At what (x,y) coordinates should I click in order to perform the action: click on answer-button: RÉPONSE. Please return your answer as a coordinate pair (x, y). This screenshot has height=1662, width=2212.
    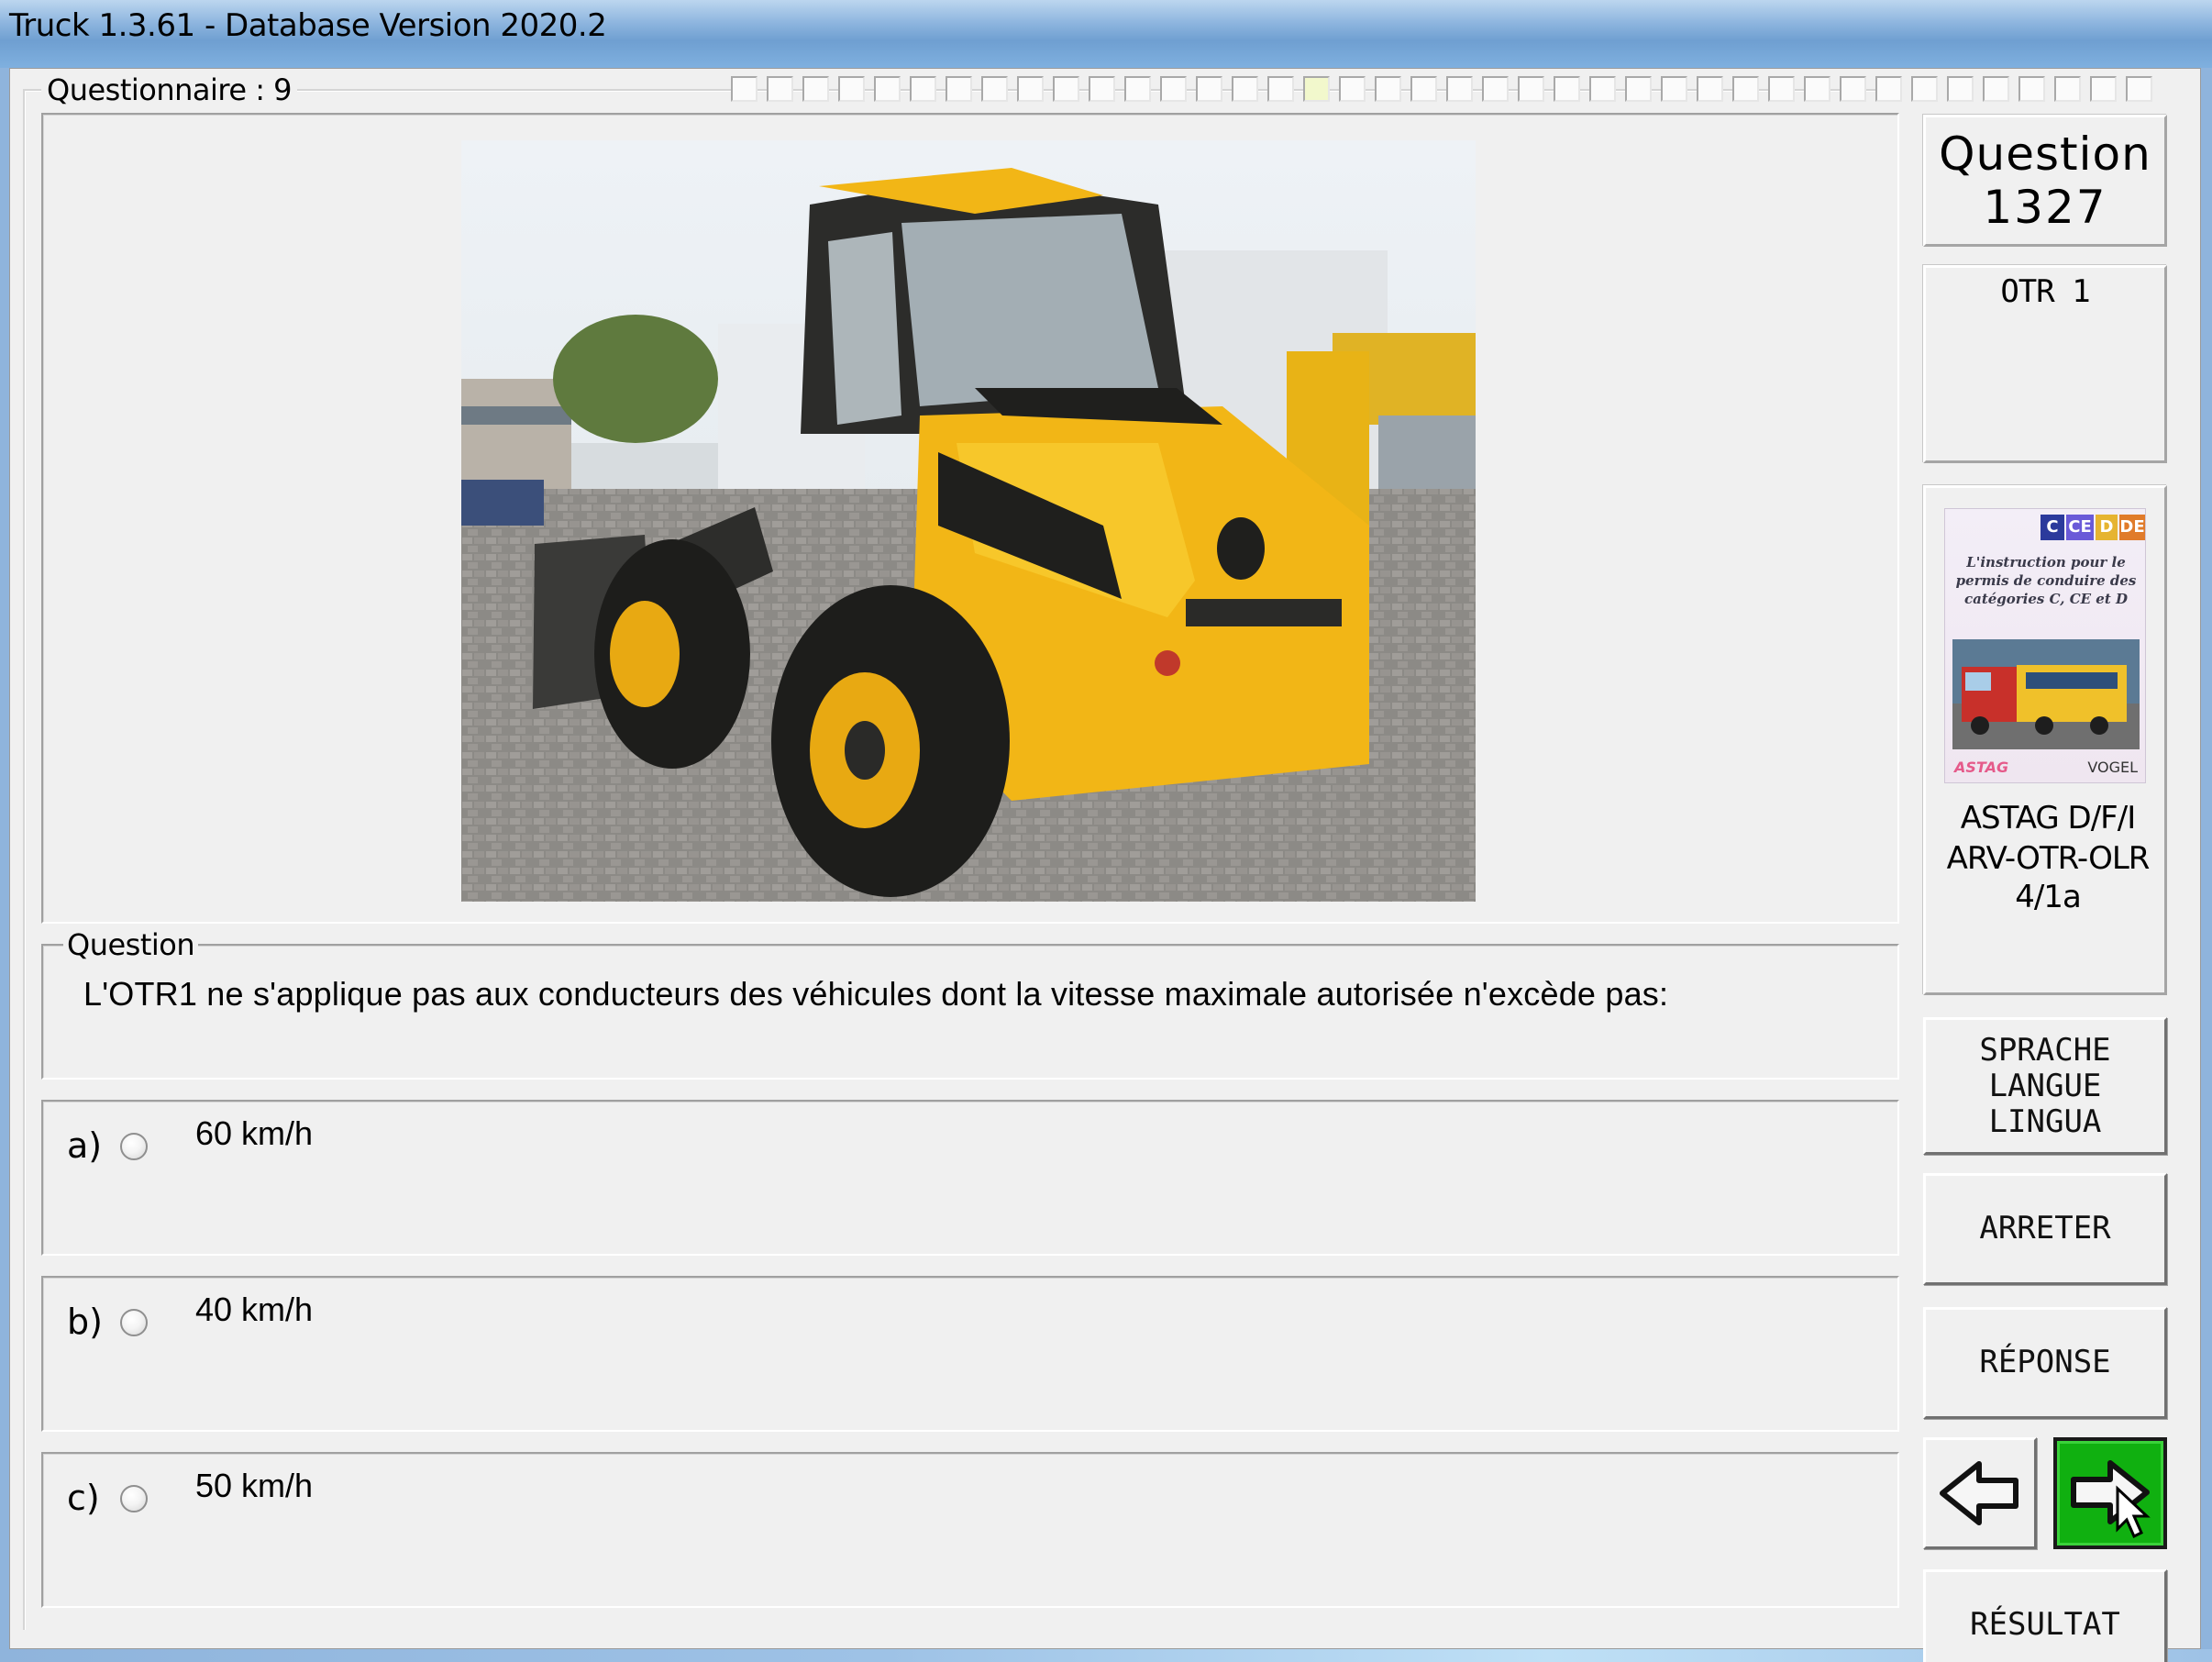
    Looking at the image, I should click on (2045, 1363).